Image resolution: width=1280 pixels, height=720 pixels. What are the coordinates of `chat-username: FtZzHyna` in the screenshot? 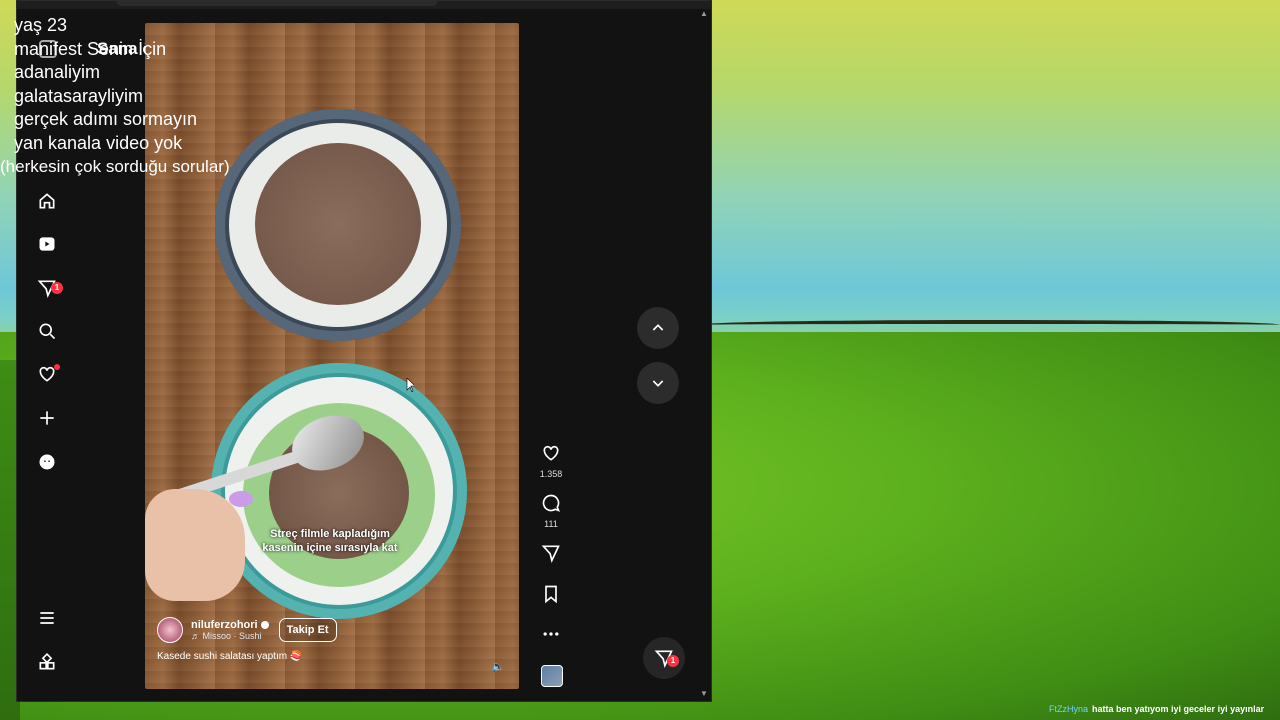 It's located at (1069, 709).